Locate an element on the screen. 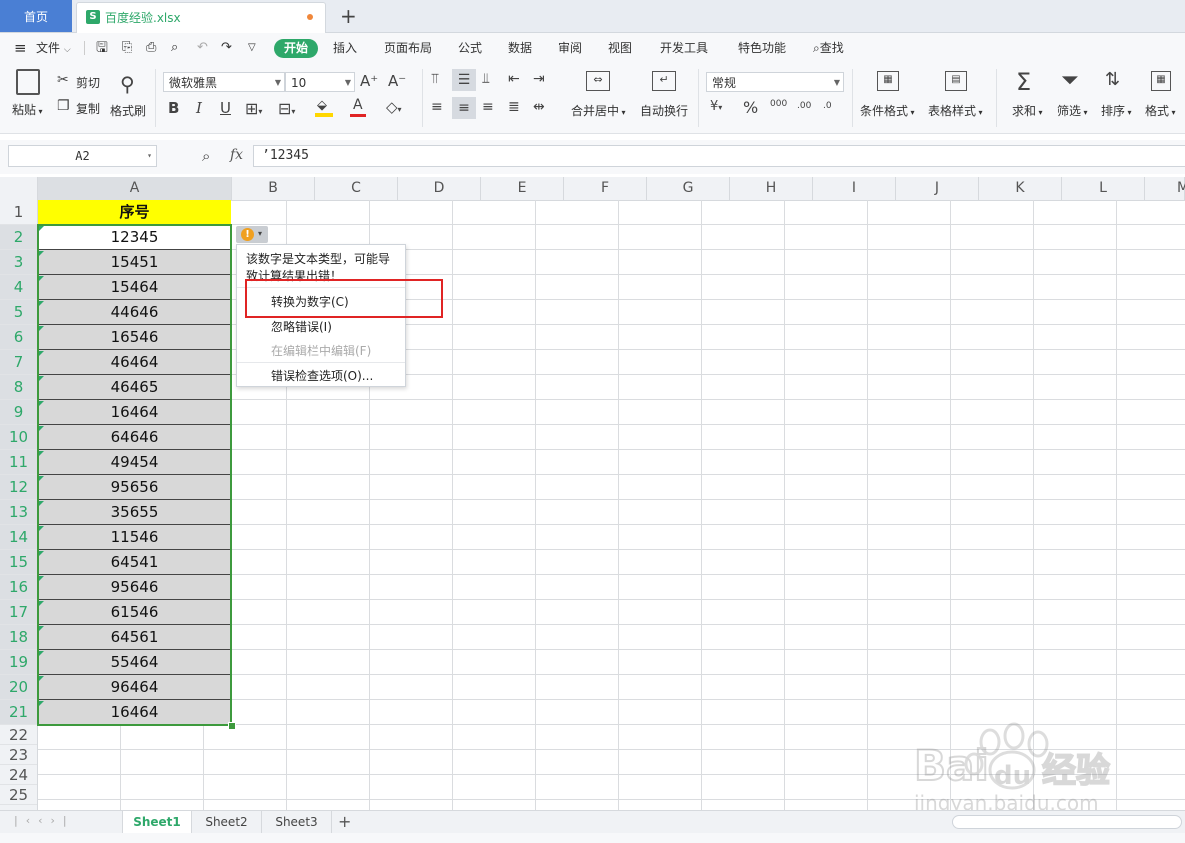 The width and height of the screenshot is (1185, 843). column-header-c: C is located at coordinates (356, 188).